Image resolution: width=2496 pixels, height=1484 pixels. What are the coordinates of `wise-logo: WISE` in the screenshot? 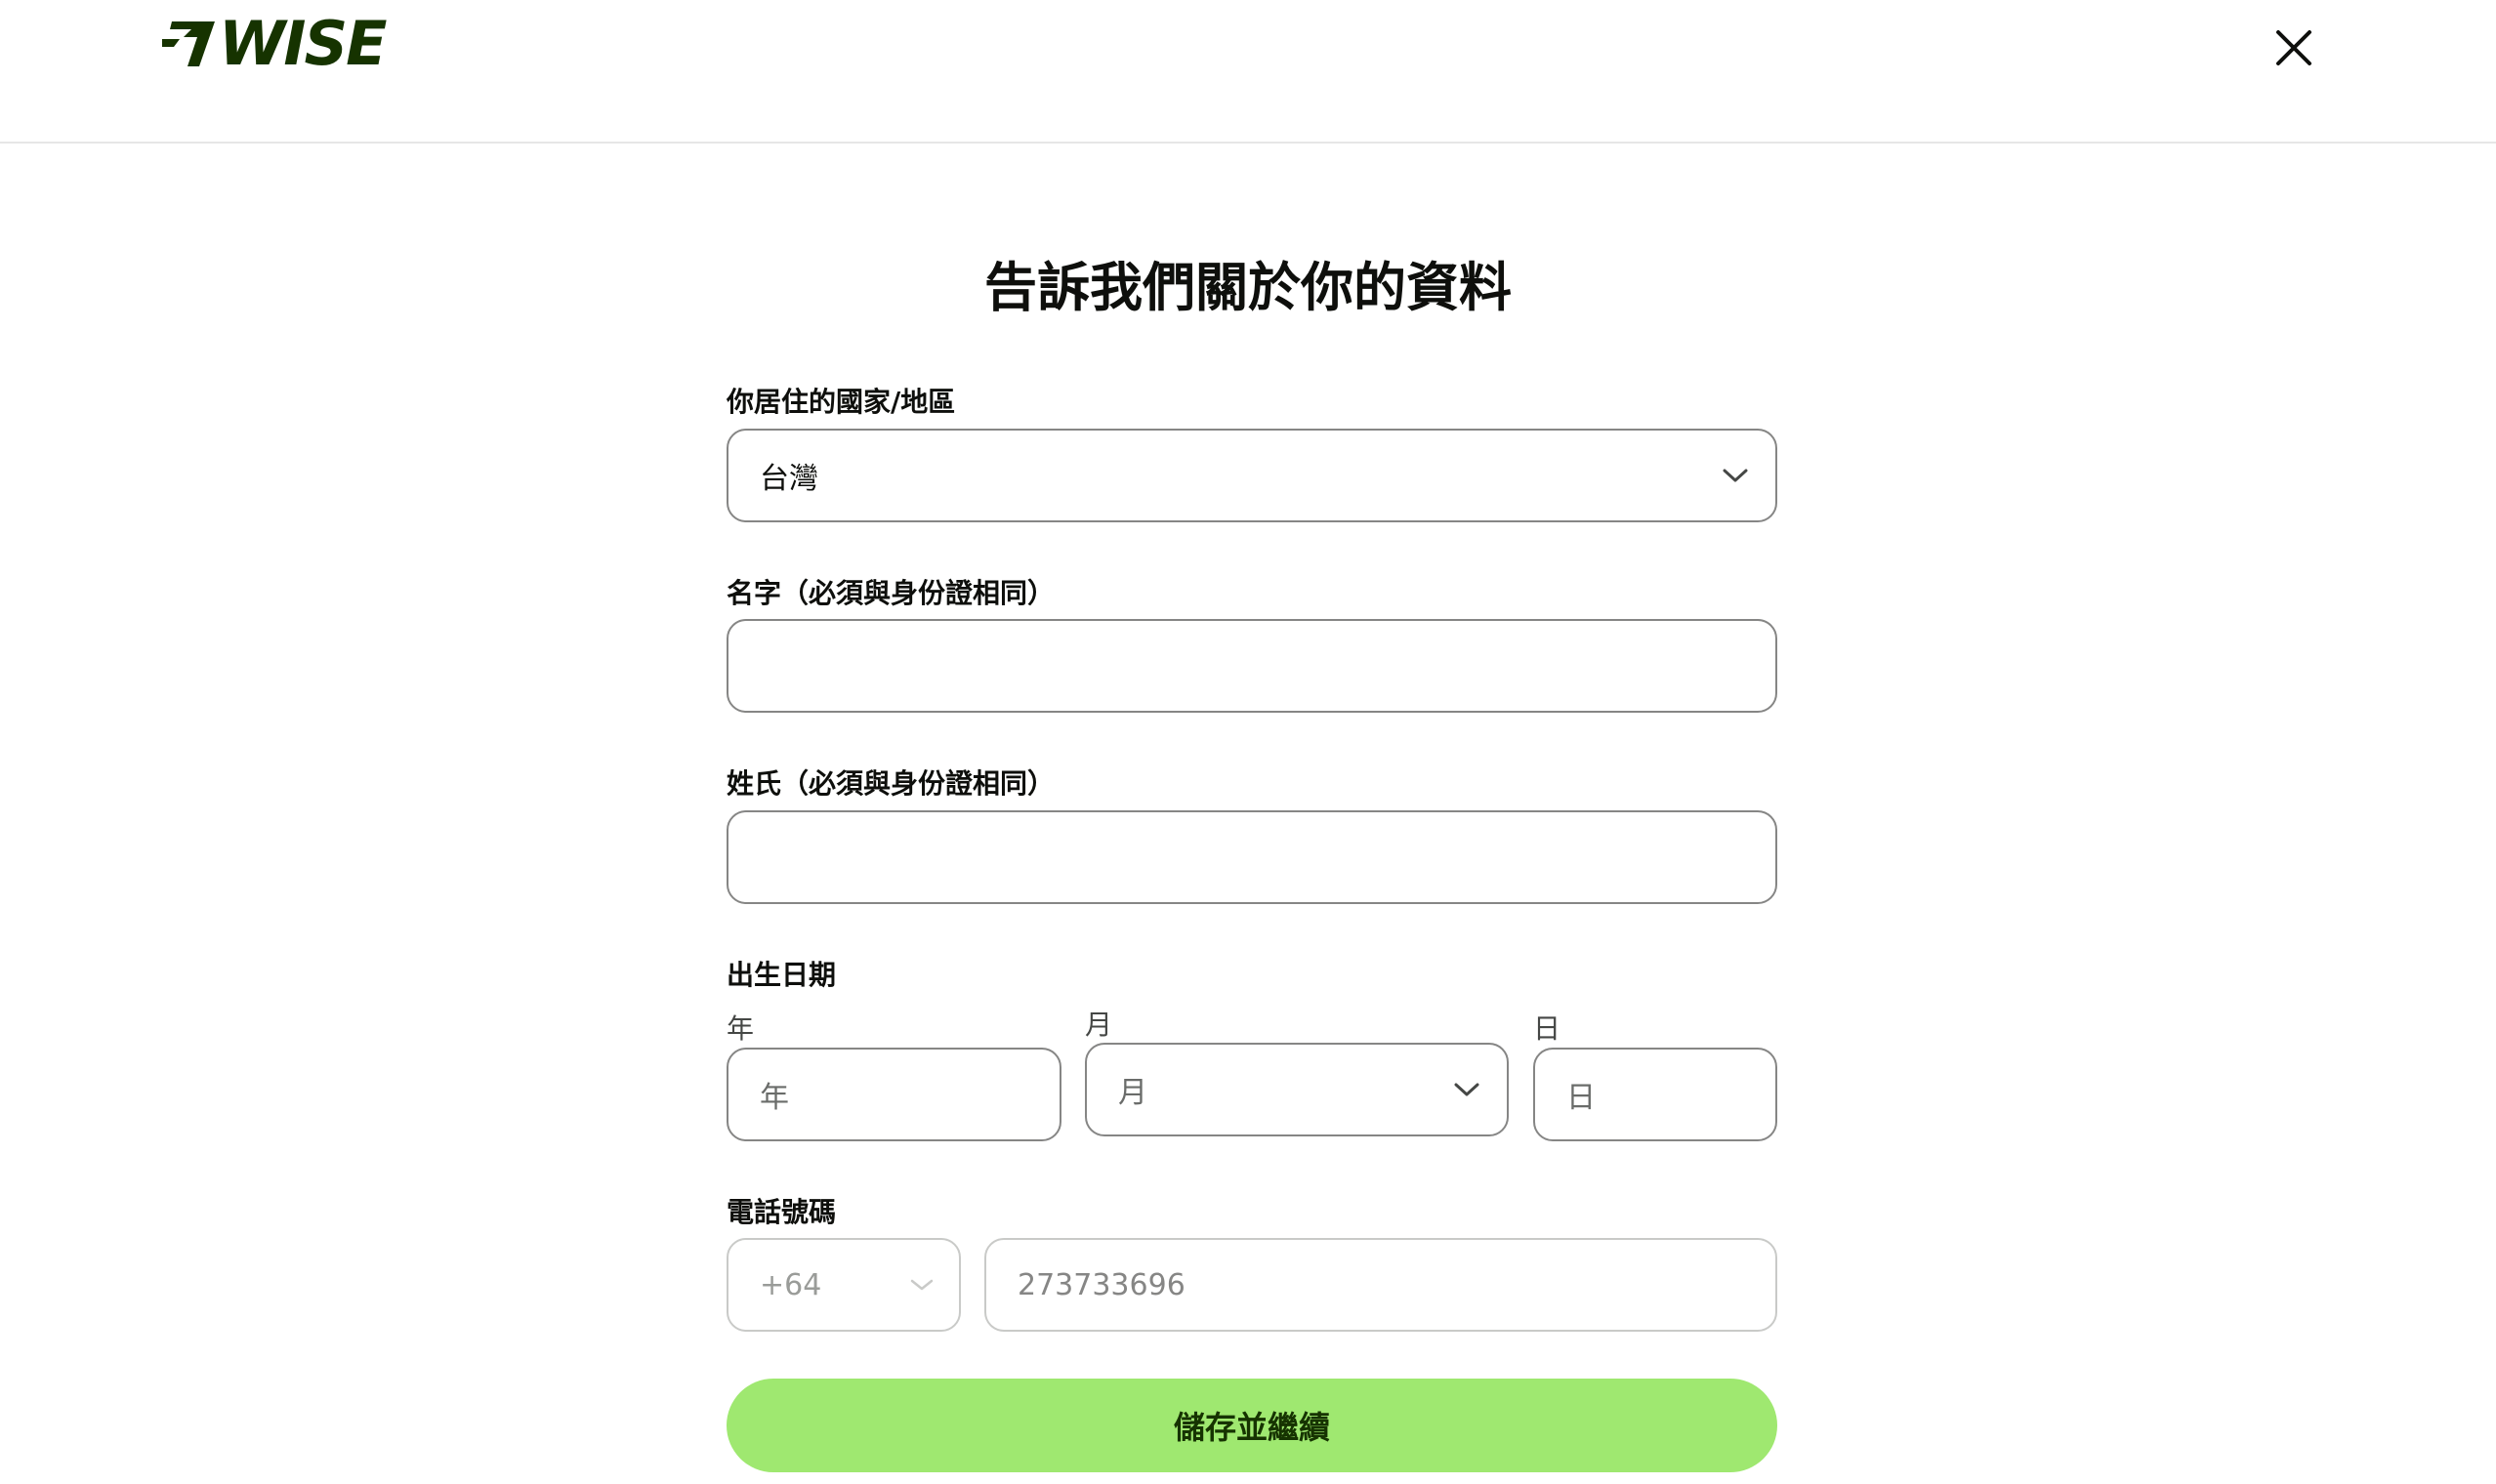 It's located at (274, 43).